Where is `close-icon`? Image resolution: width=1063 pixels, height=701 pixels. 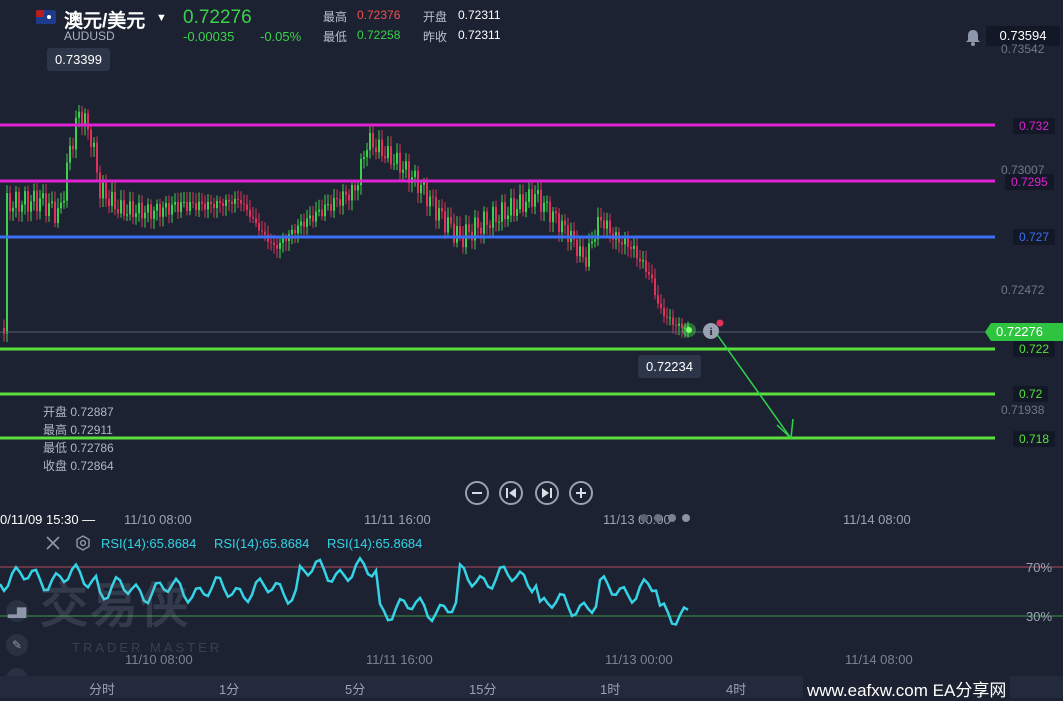
close-icon is located at coordinates (53, 543).